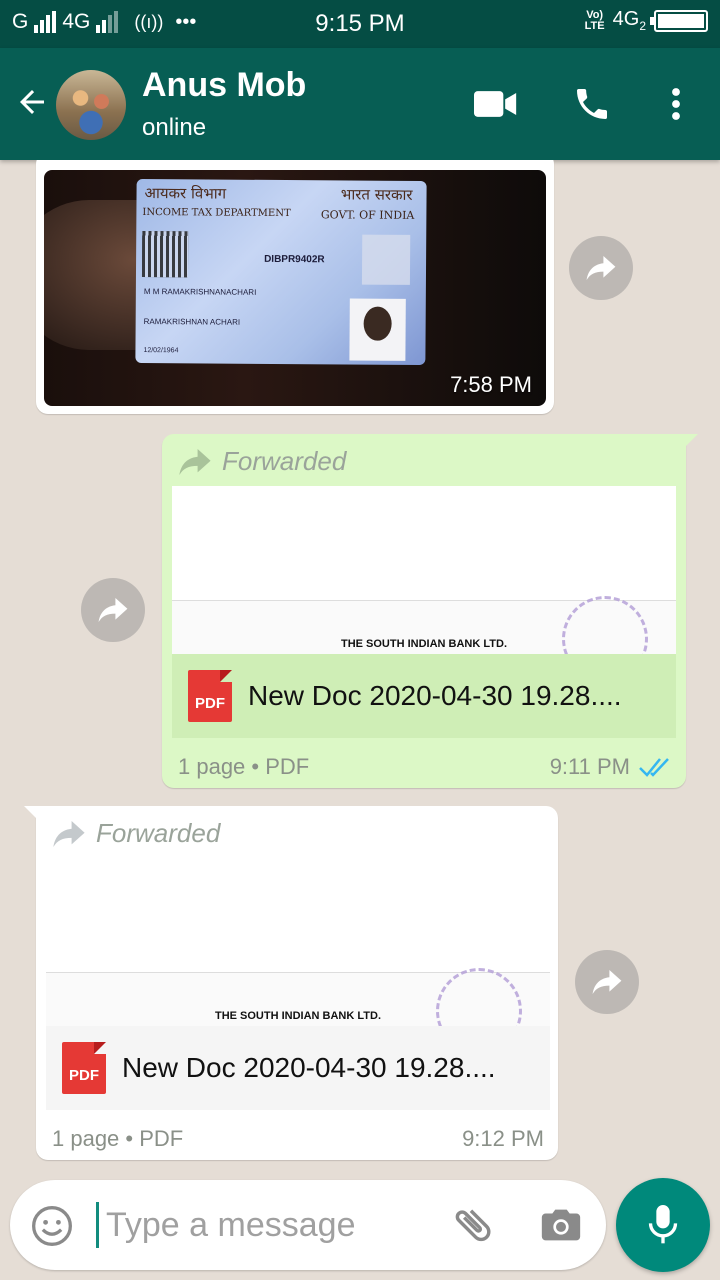 The height and width of the screenshot is (1280, 720). I want to click on battery-icon, so click(679, 20).